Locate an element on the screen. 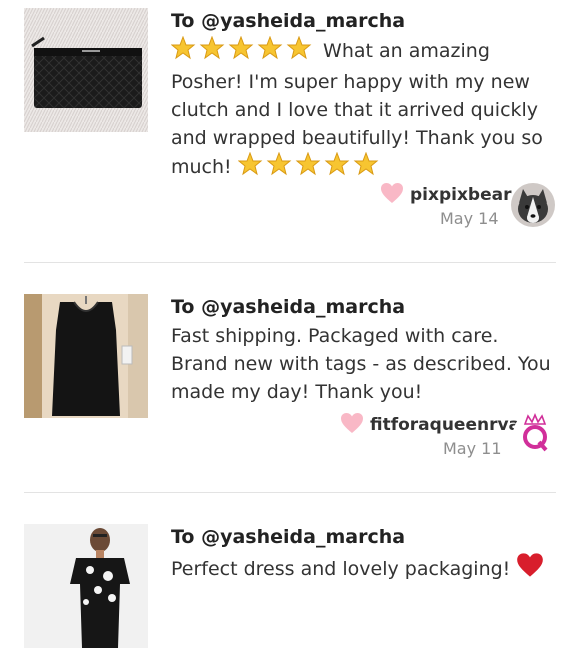 This screenshot has width=580, height=648. review-text: Perfect dress and lovely packaging! is located at coordinates (361, 569).